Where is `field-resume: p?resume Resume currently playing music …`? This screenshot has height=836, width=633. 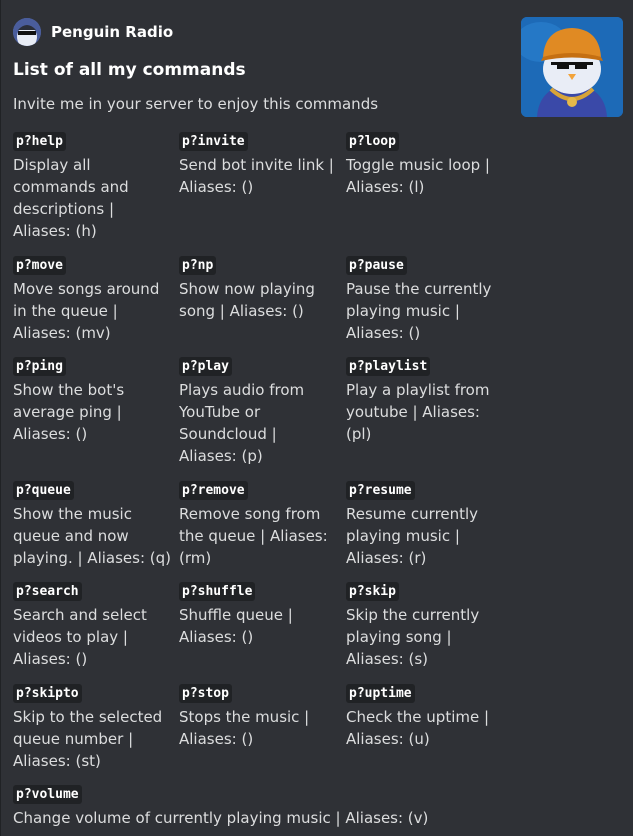 field-resume: p?resume Resume currently playing music … is located at coordinates (425, 524).